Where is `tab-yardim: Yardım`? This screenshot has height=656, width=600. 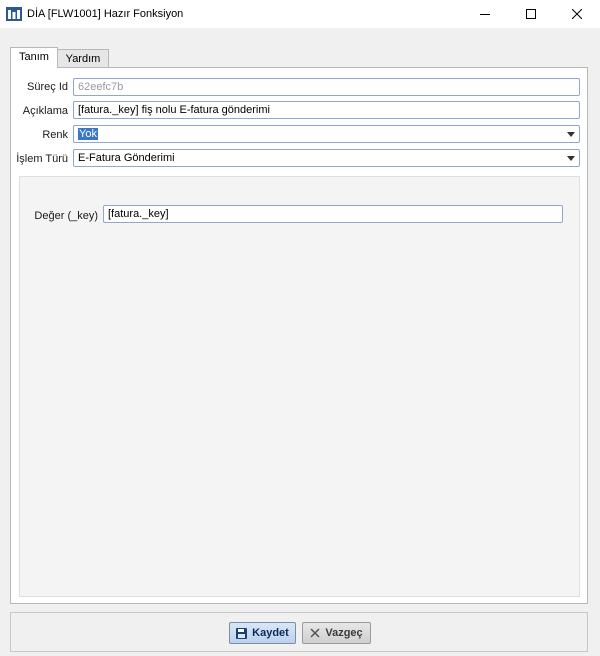 tab-yardim: Yardım is located at coordinates (83, 58).